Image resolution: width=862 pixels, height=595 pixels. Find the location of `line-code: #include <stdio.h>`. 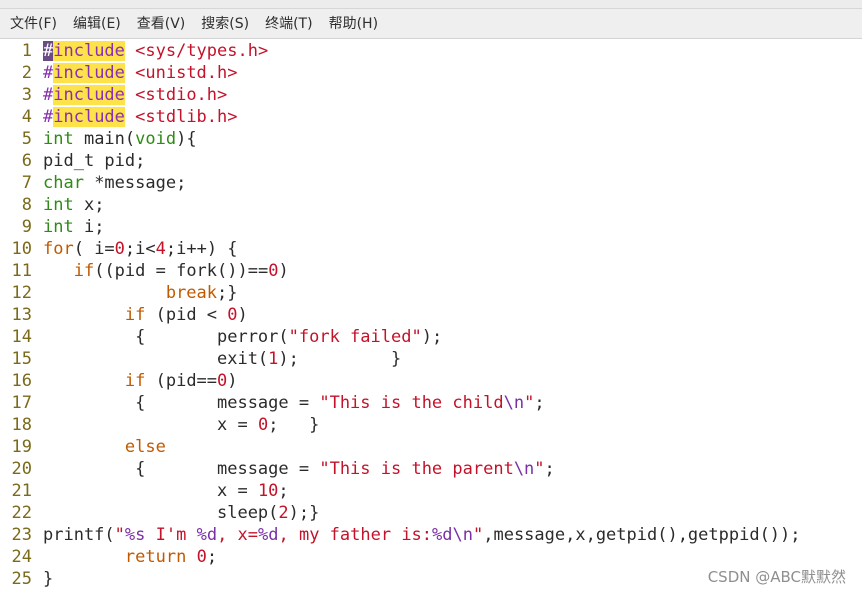

line-code: #include <stdio.h> is located at coordinates (135, 95).